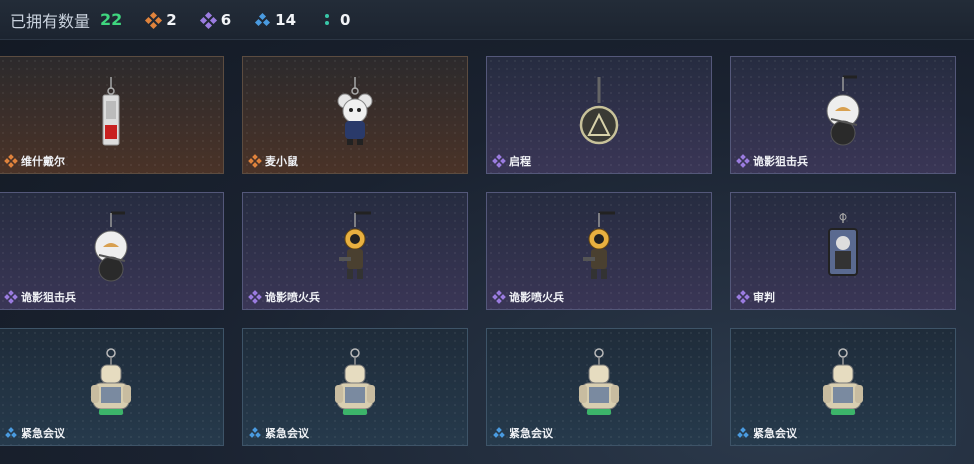 The height and width of the screenshot is (464, 974). I want to click on keychain-label: 审判, so click(755, 297).